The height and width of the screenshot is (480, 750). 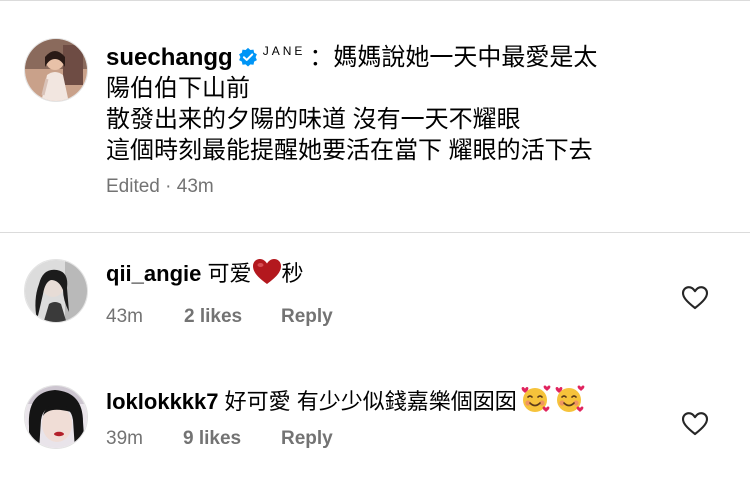 I want to click on post-author-username: suechangg, so click(x=169, y=57).